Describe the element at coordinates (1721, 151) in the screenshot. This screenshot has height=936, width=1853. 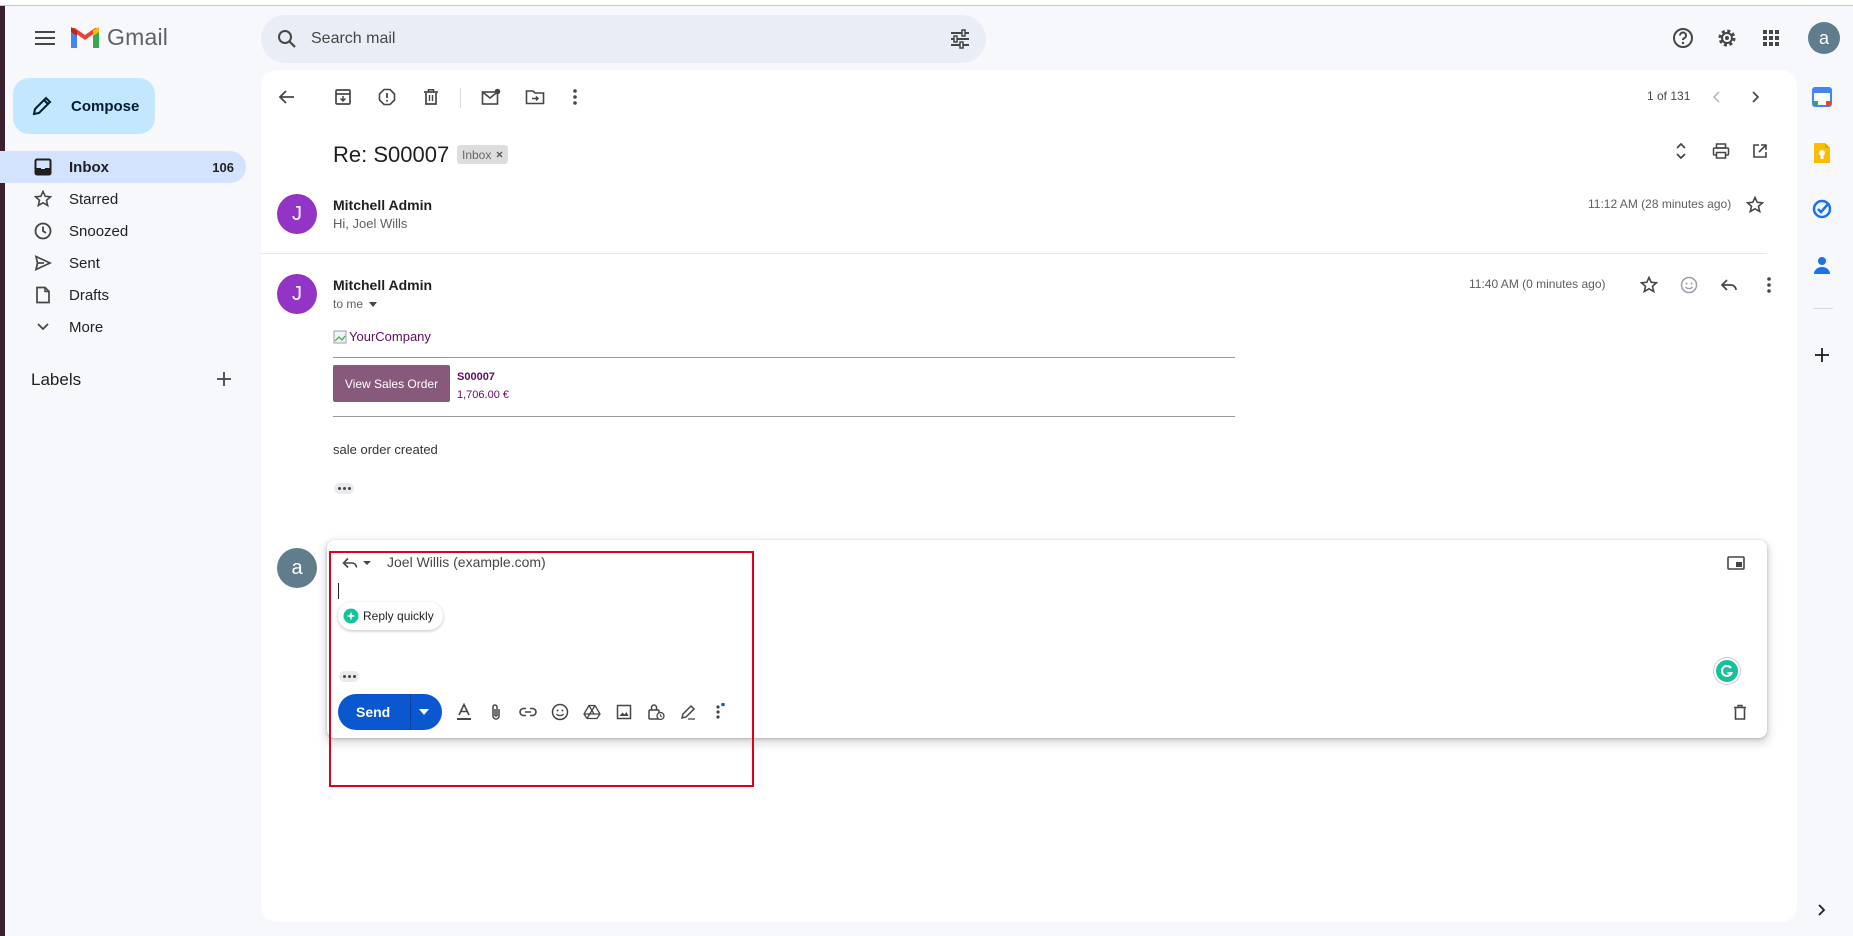
I see `print-icon` at that location.